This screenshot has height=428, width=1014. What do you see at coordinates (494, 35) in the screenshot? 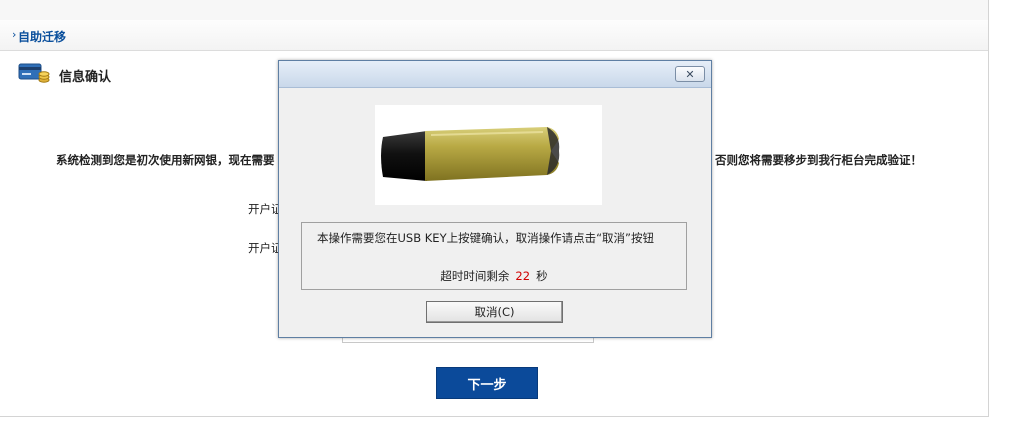
I see `breadcrumb: › 自助迁移` at bounding box center [494, 35].